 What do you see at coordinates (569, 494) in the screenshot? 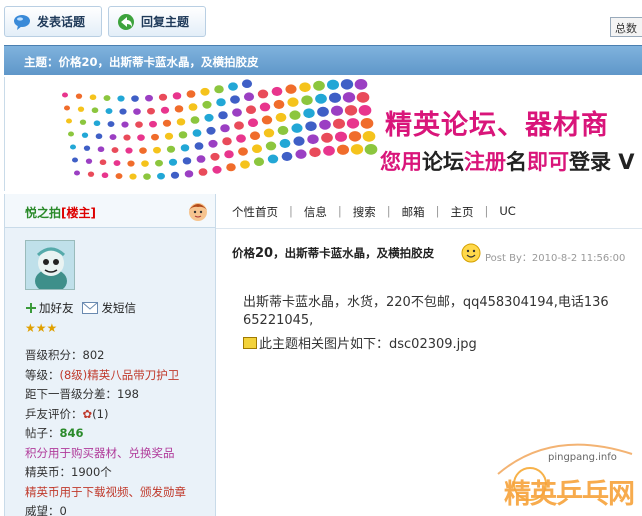
I see `watermark-brand: 精英乒乓网` at bounding box center [569, 494].